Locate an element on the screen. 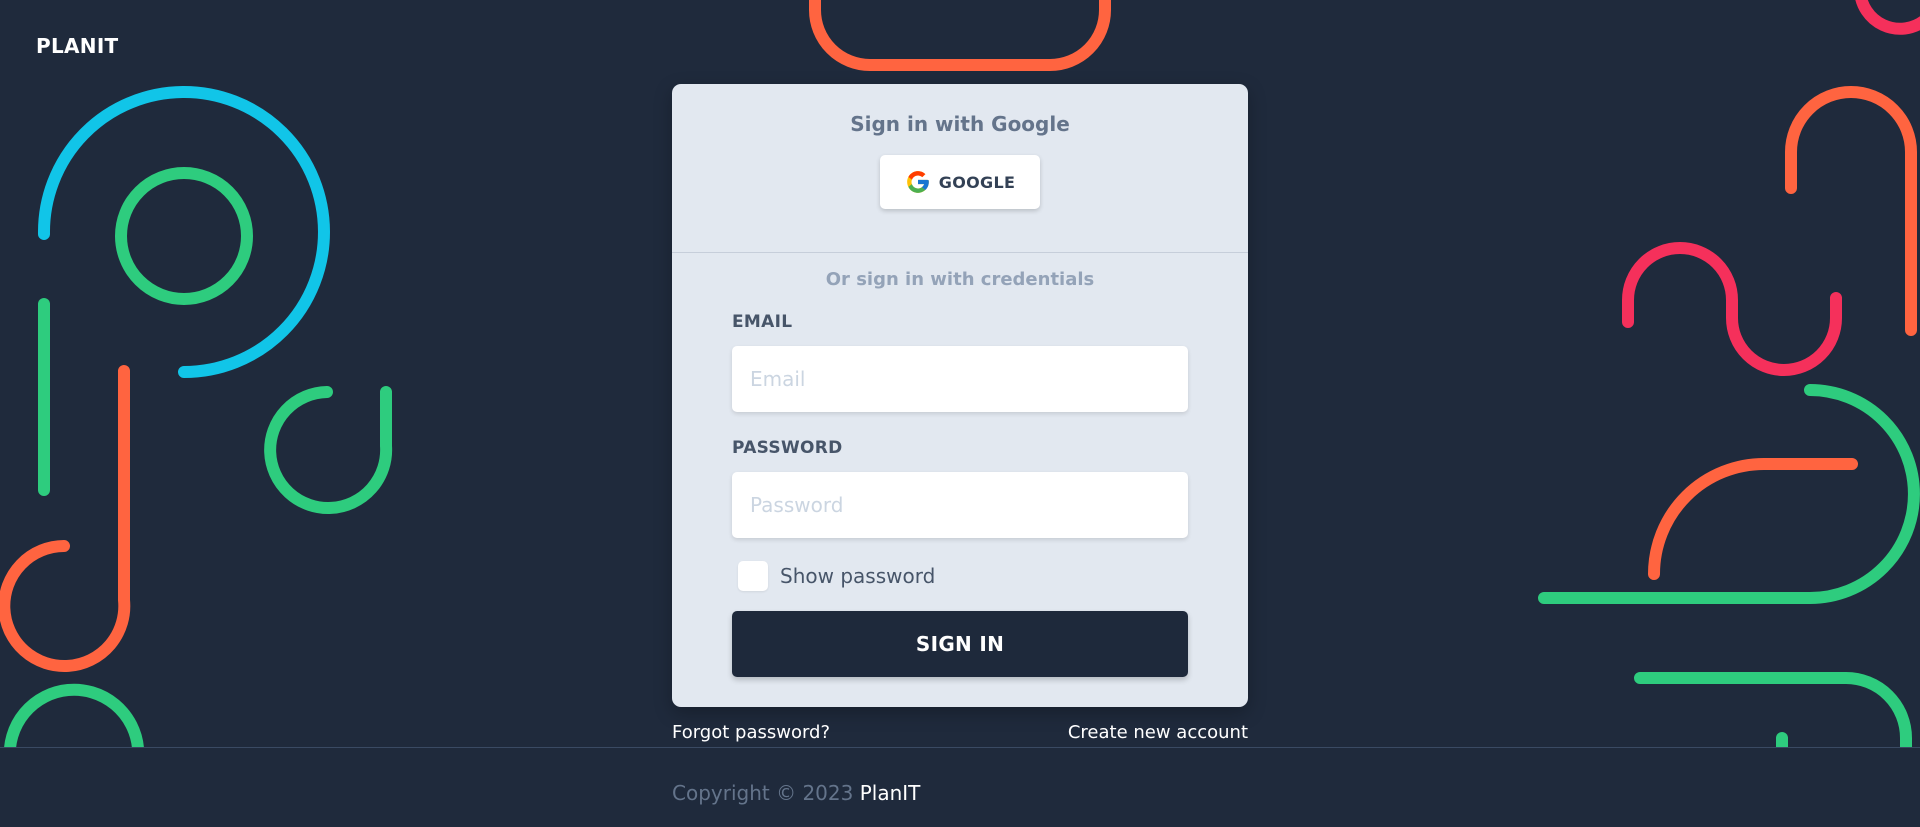  deco-green-arc-bottom is located at coordinates (74, 715).